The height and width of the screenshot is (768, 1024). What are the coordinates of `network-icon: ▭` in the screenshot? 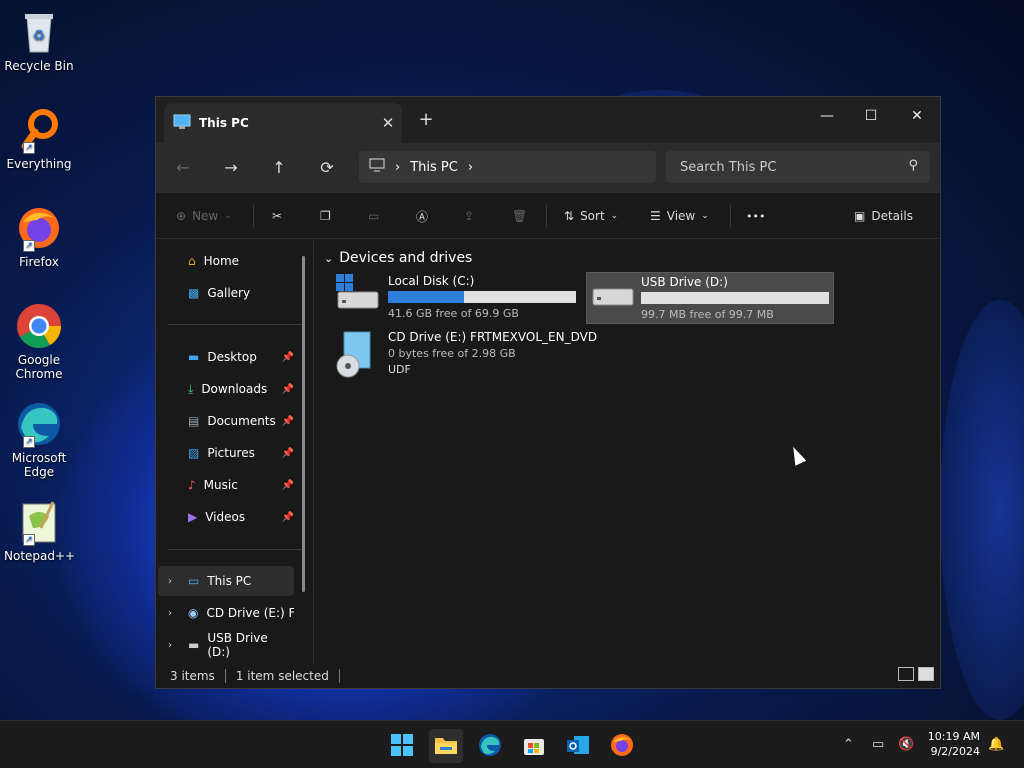 It's located at (878, 744).